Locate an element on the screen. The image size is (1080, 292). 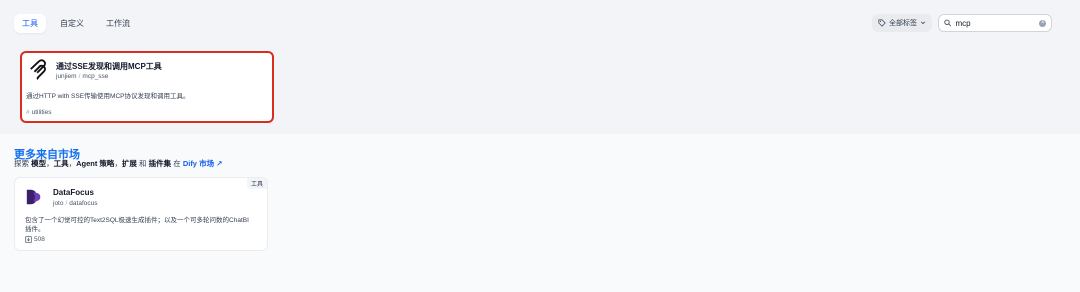
dify-marketplace-link: Dify 市场 ↗ is located at coordinates (203, 163).